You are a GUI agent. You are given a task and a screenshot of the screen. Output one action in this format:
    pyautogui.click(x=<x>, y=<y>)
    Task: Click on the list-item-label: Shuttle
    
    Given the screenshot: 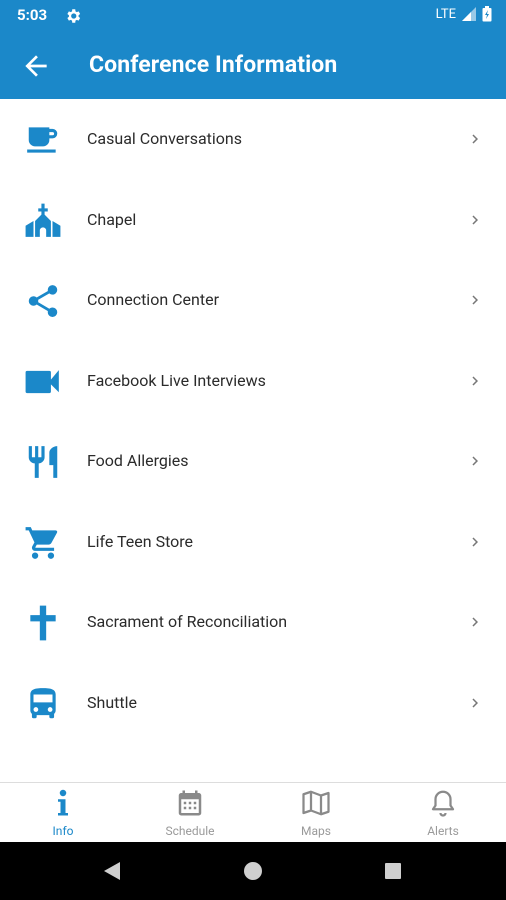 What is the action you would take?
    pyautogui.click(x=112, y=702)
    